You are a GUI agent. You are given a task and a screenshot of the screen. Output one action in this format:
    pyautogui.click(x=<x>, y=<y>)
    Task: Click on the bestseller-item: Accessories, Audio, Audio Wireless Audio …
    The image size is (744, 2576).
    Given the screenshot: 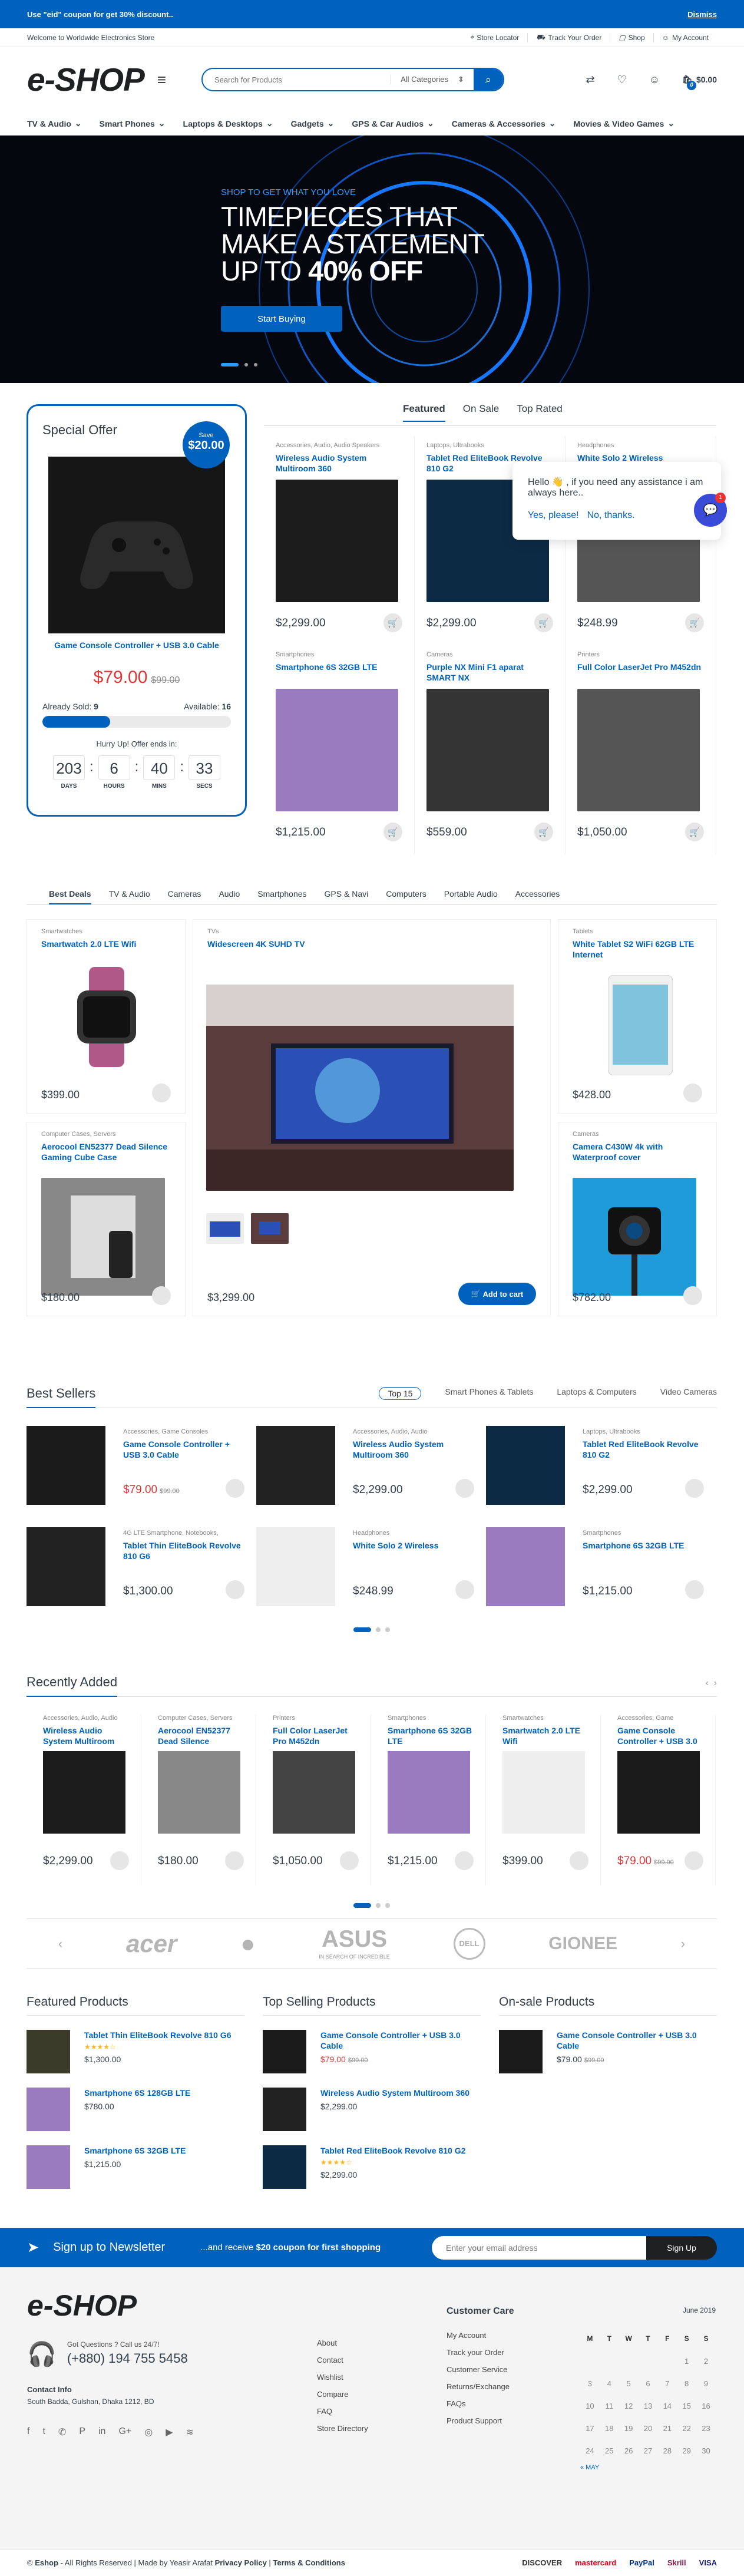 What is the action you would take?
    pyautogui.click(x=371, y=1467)
    